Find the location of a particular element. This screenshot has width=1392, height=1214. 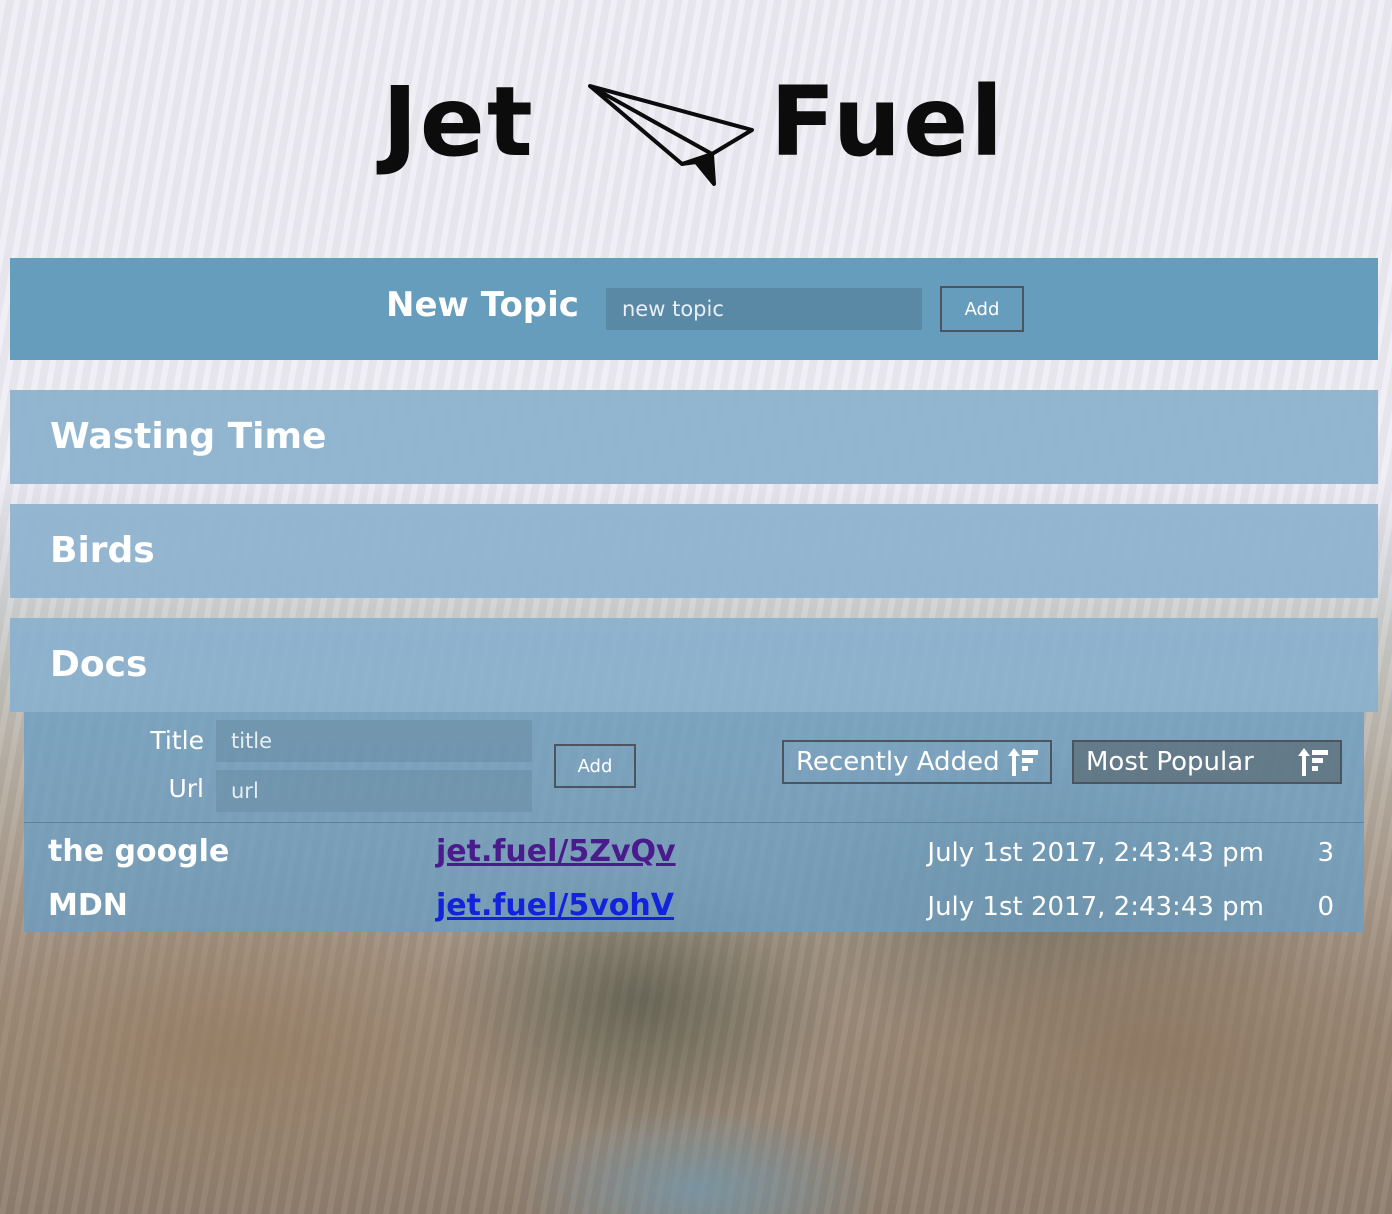

logo-word-fuel: Fuel is located at coordinates (888, 122).